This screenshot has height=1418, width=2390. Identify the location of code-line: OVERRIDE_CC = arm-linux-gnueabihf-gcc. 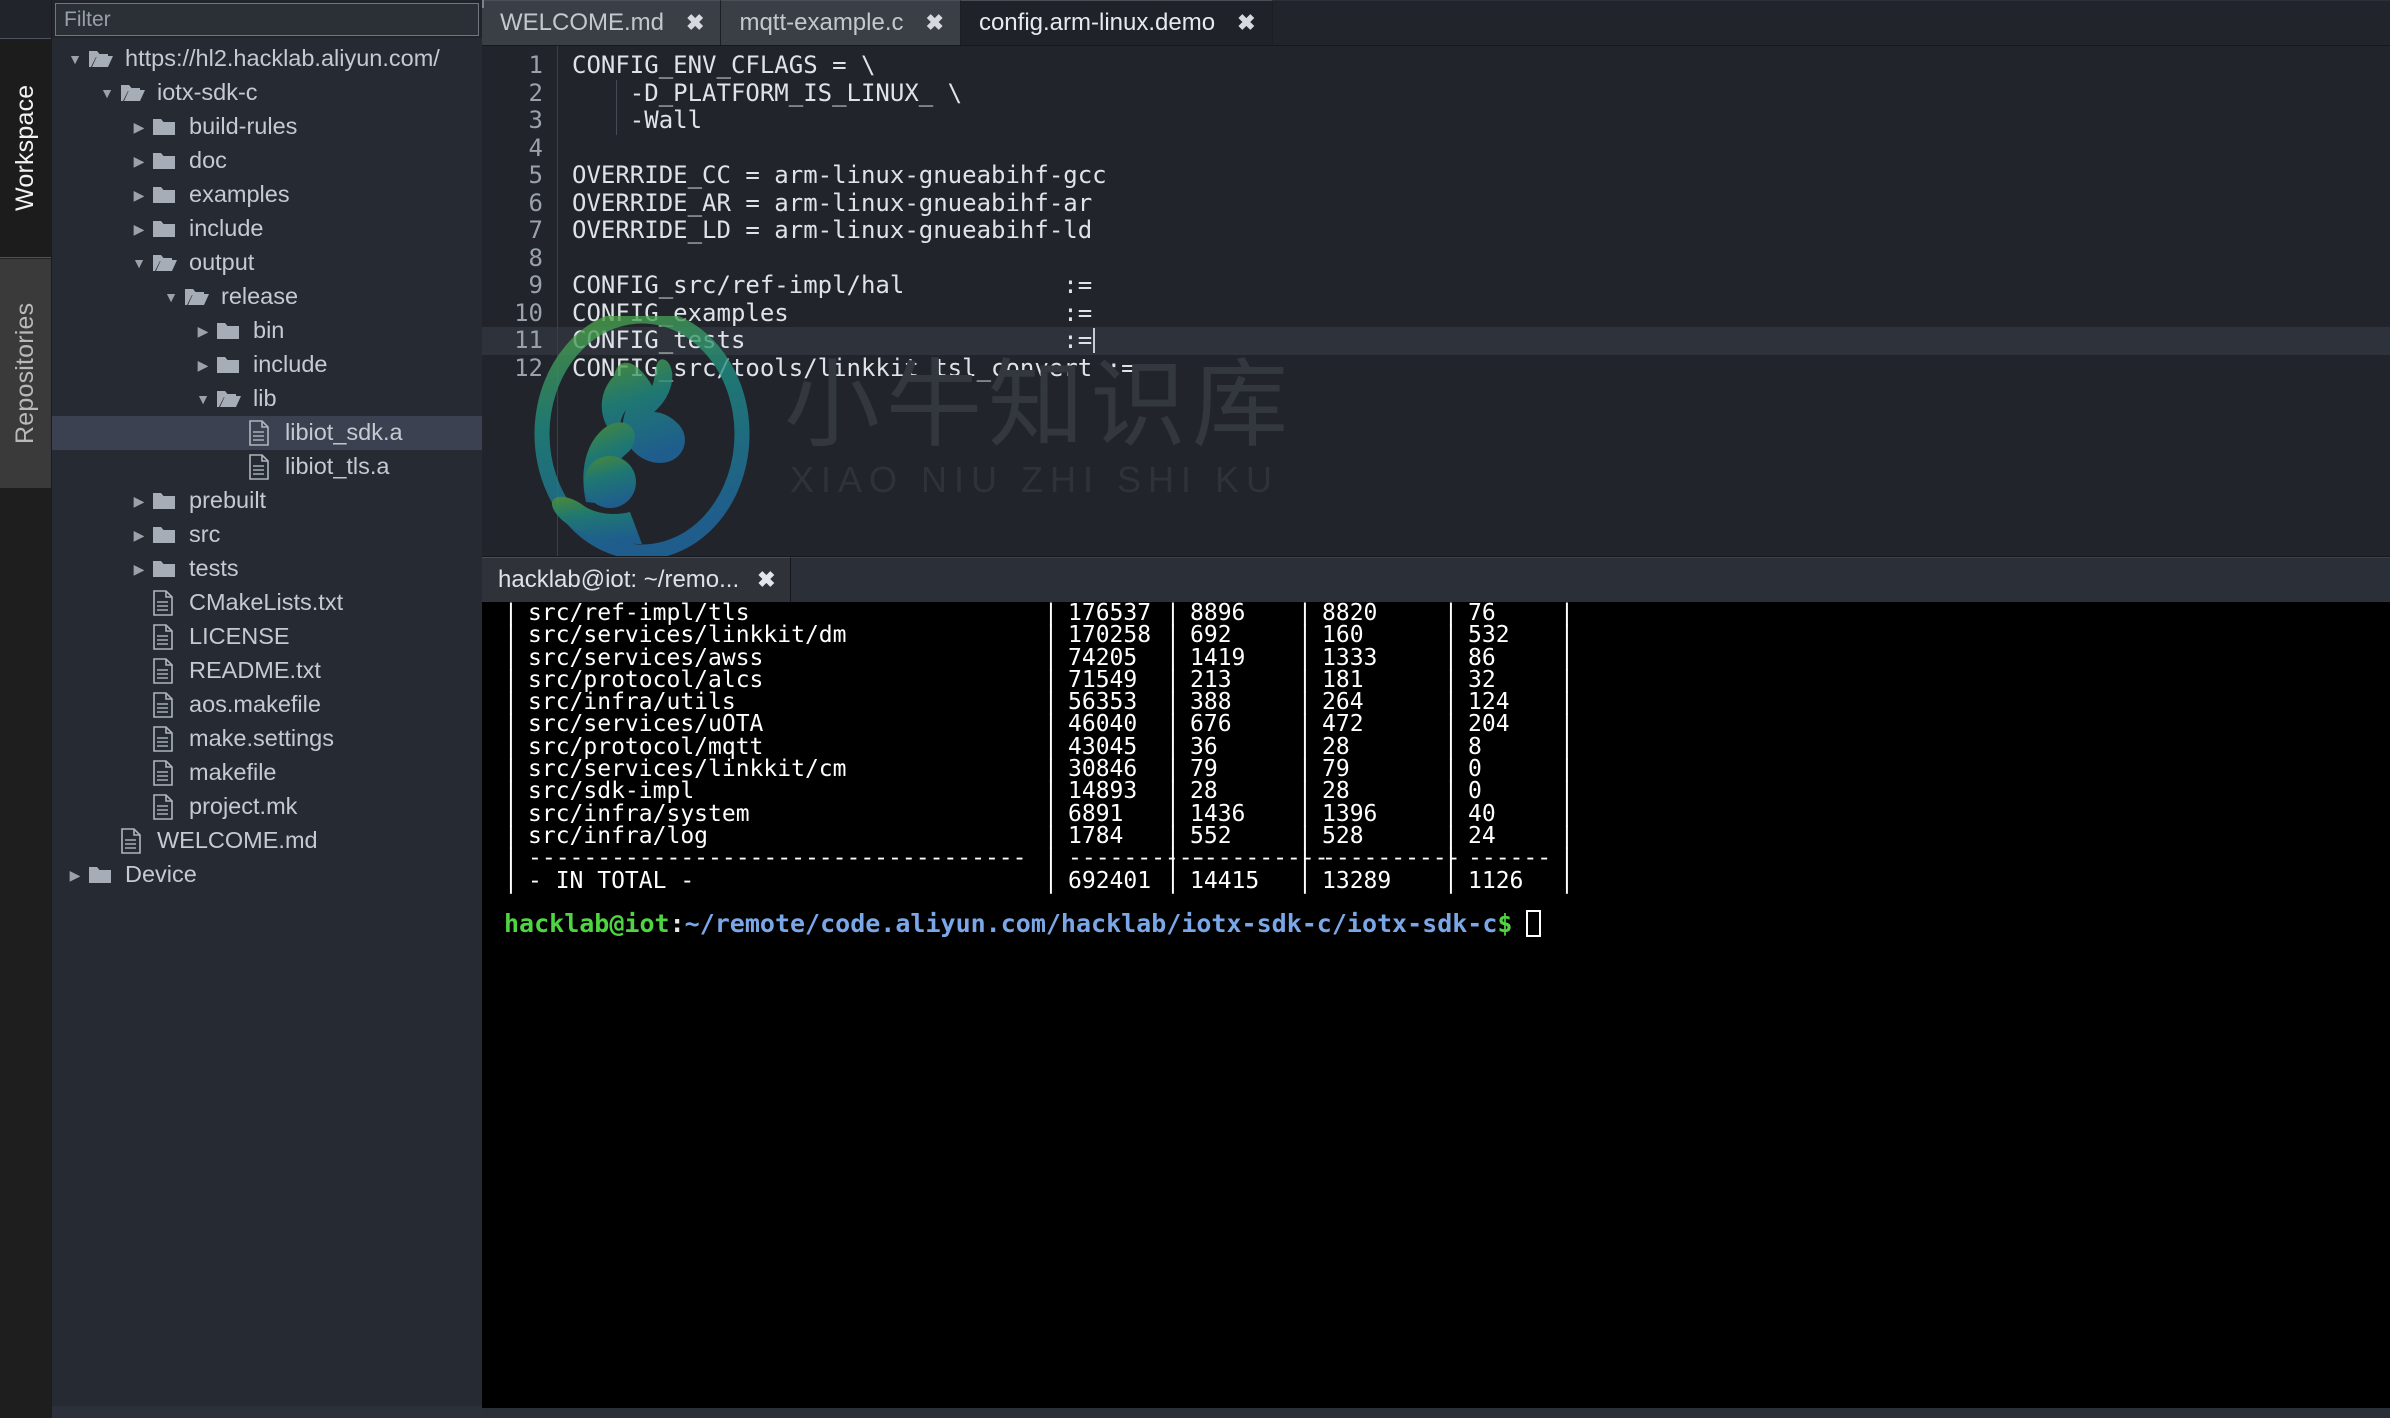
(1474, 175).